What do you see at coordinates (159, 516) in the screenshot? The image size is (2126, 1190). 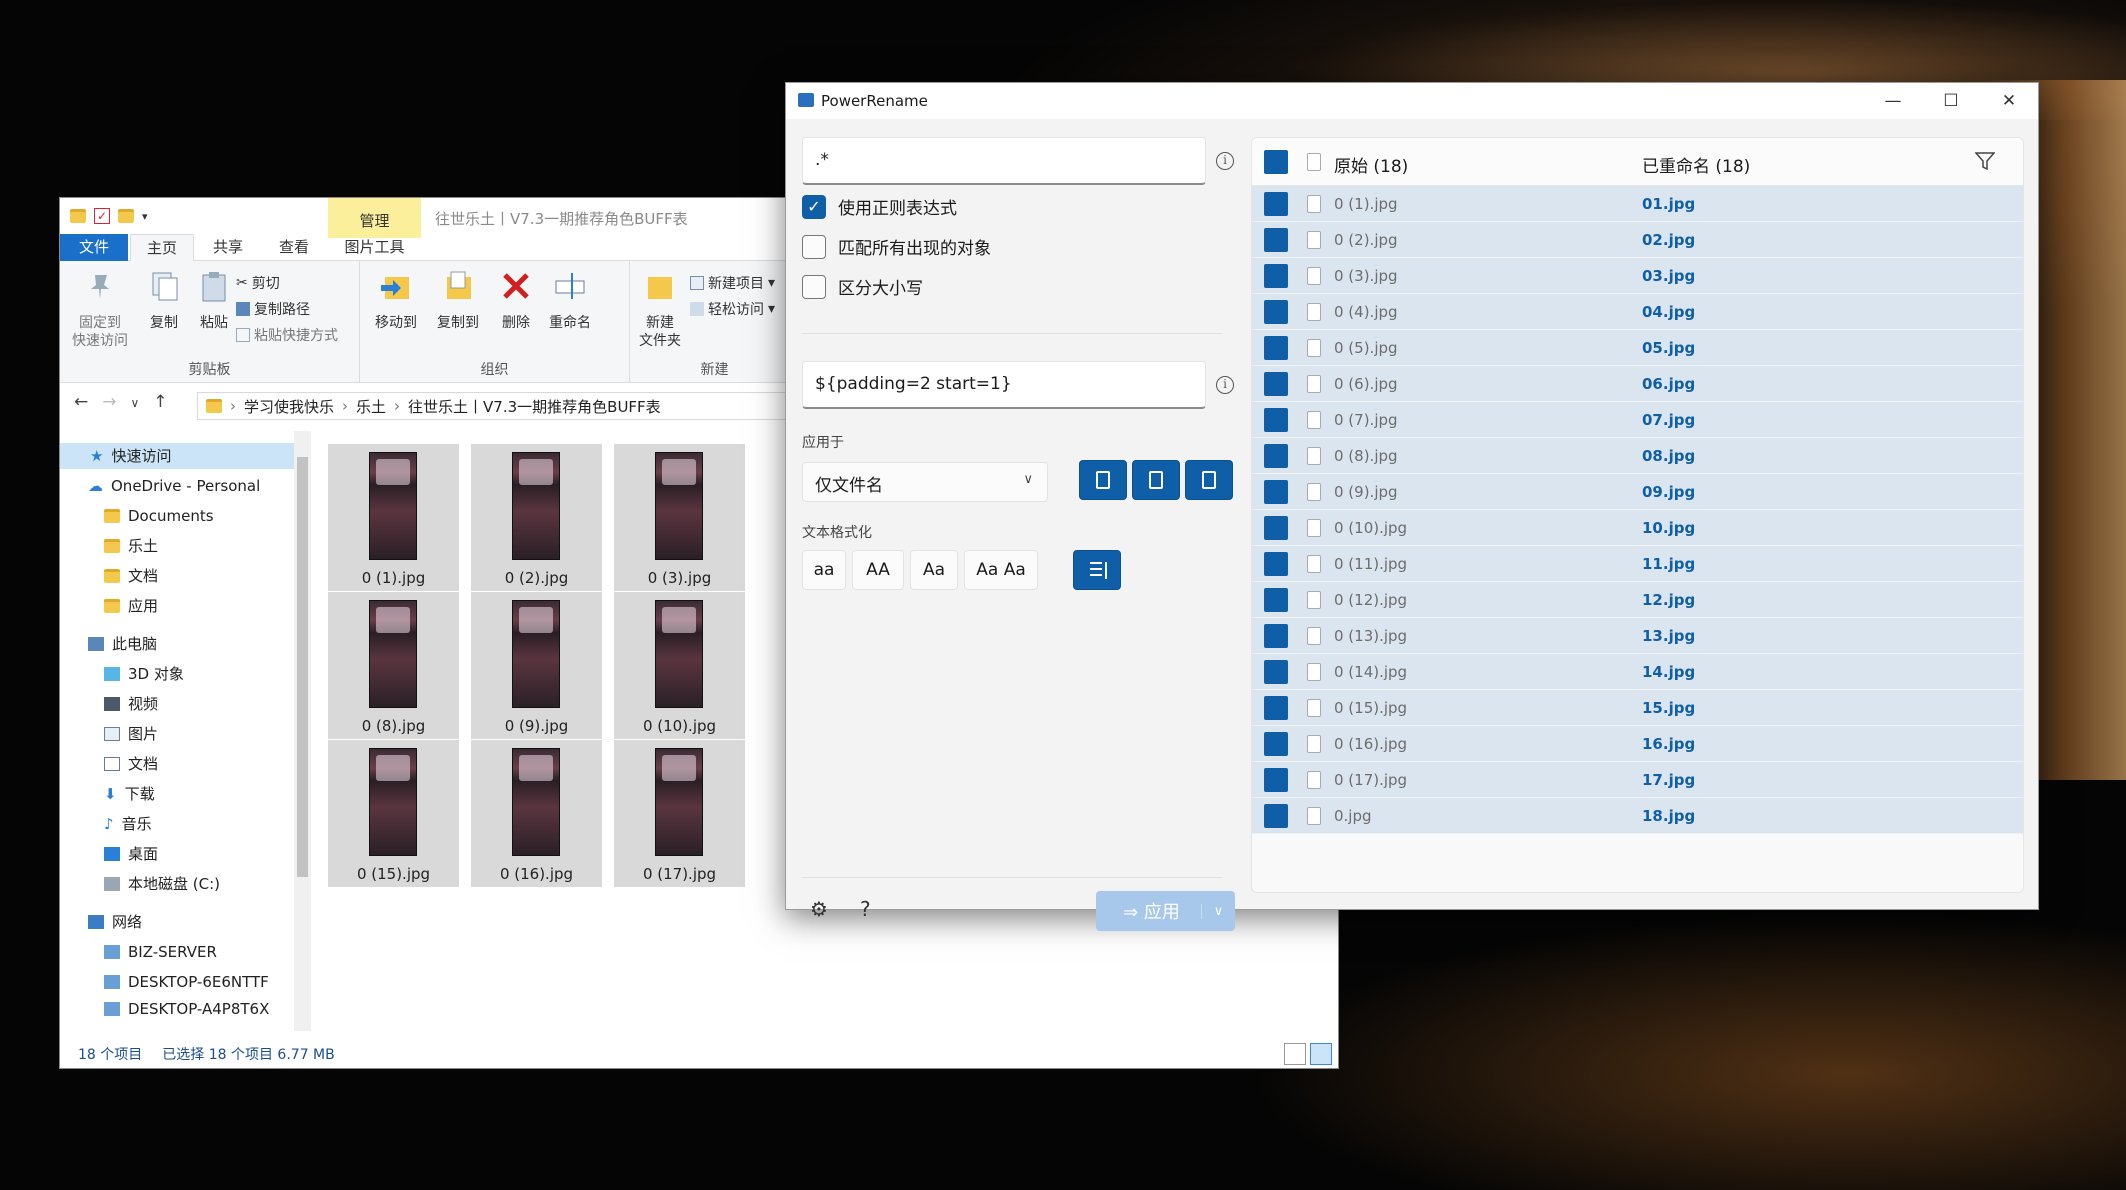 I see `nav-documents: Documents` at bounding box center [159, 516].